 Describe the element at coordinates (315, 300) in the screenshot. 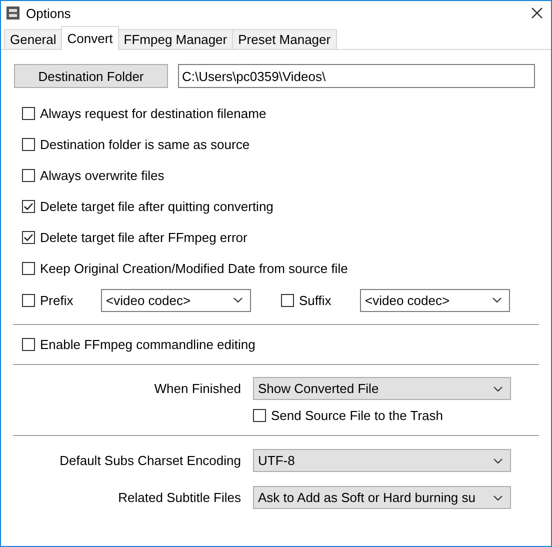

I see `checkbox-label: Suffix` at that location.